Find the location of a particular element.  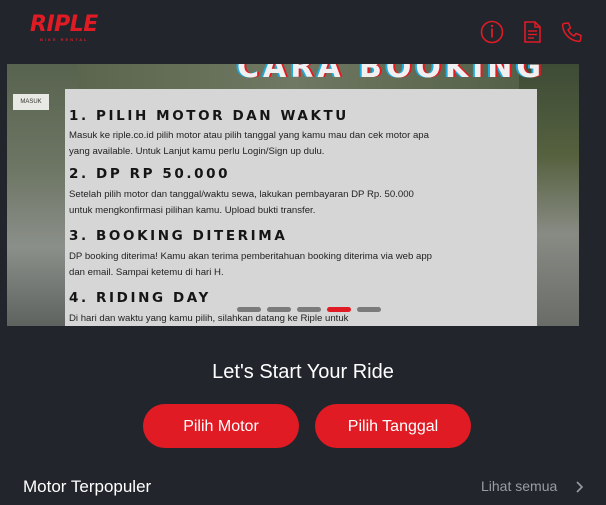

document-icon is located at coordinates (532, 32).